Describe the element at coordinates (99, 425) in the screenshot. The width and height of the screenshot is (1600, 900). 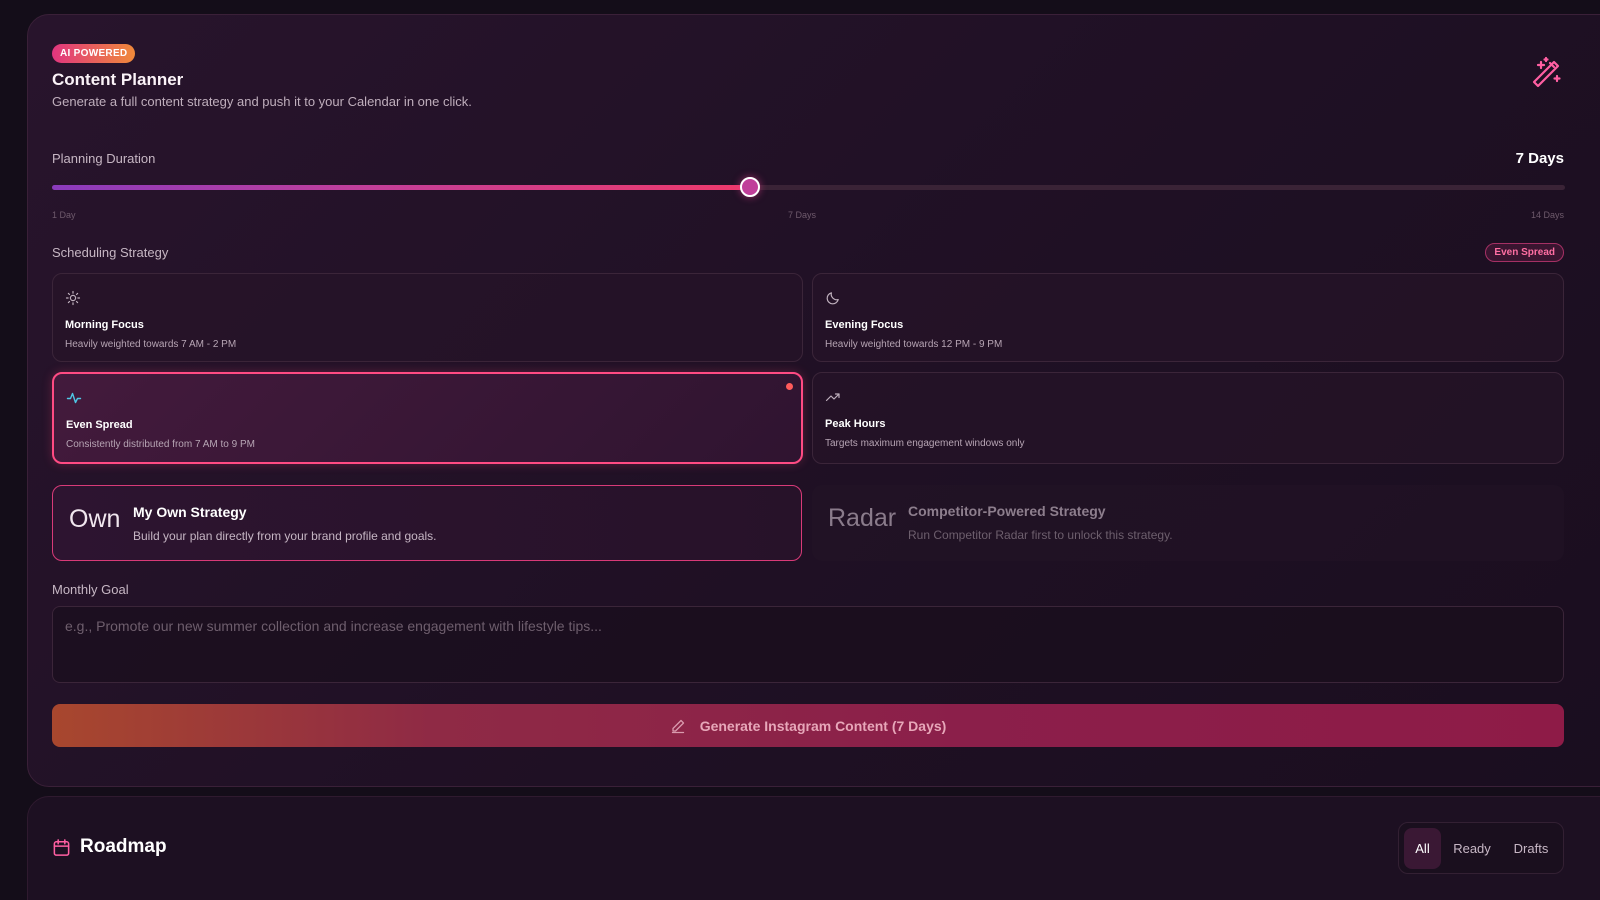
I see `option-title: Even Spread` at that location.